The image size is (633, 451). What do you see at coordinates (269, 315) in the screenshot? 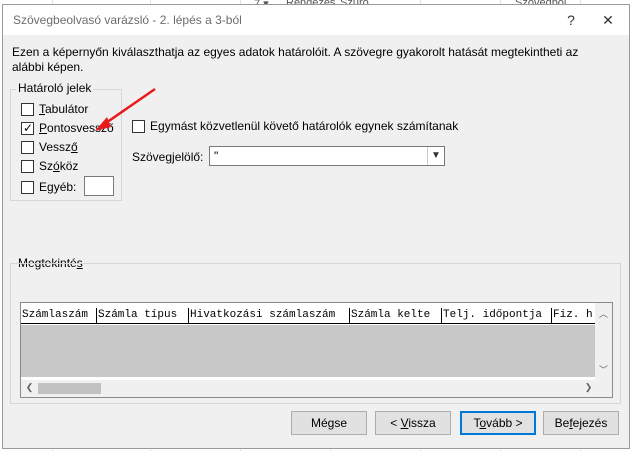
I see `preview-column: Hivatkozási számlaszám` at bounding box center [269, 315].